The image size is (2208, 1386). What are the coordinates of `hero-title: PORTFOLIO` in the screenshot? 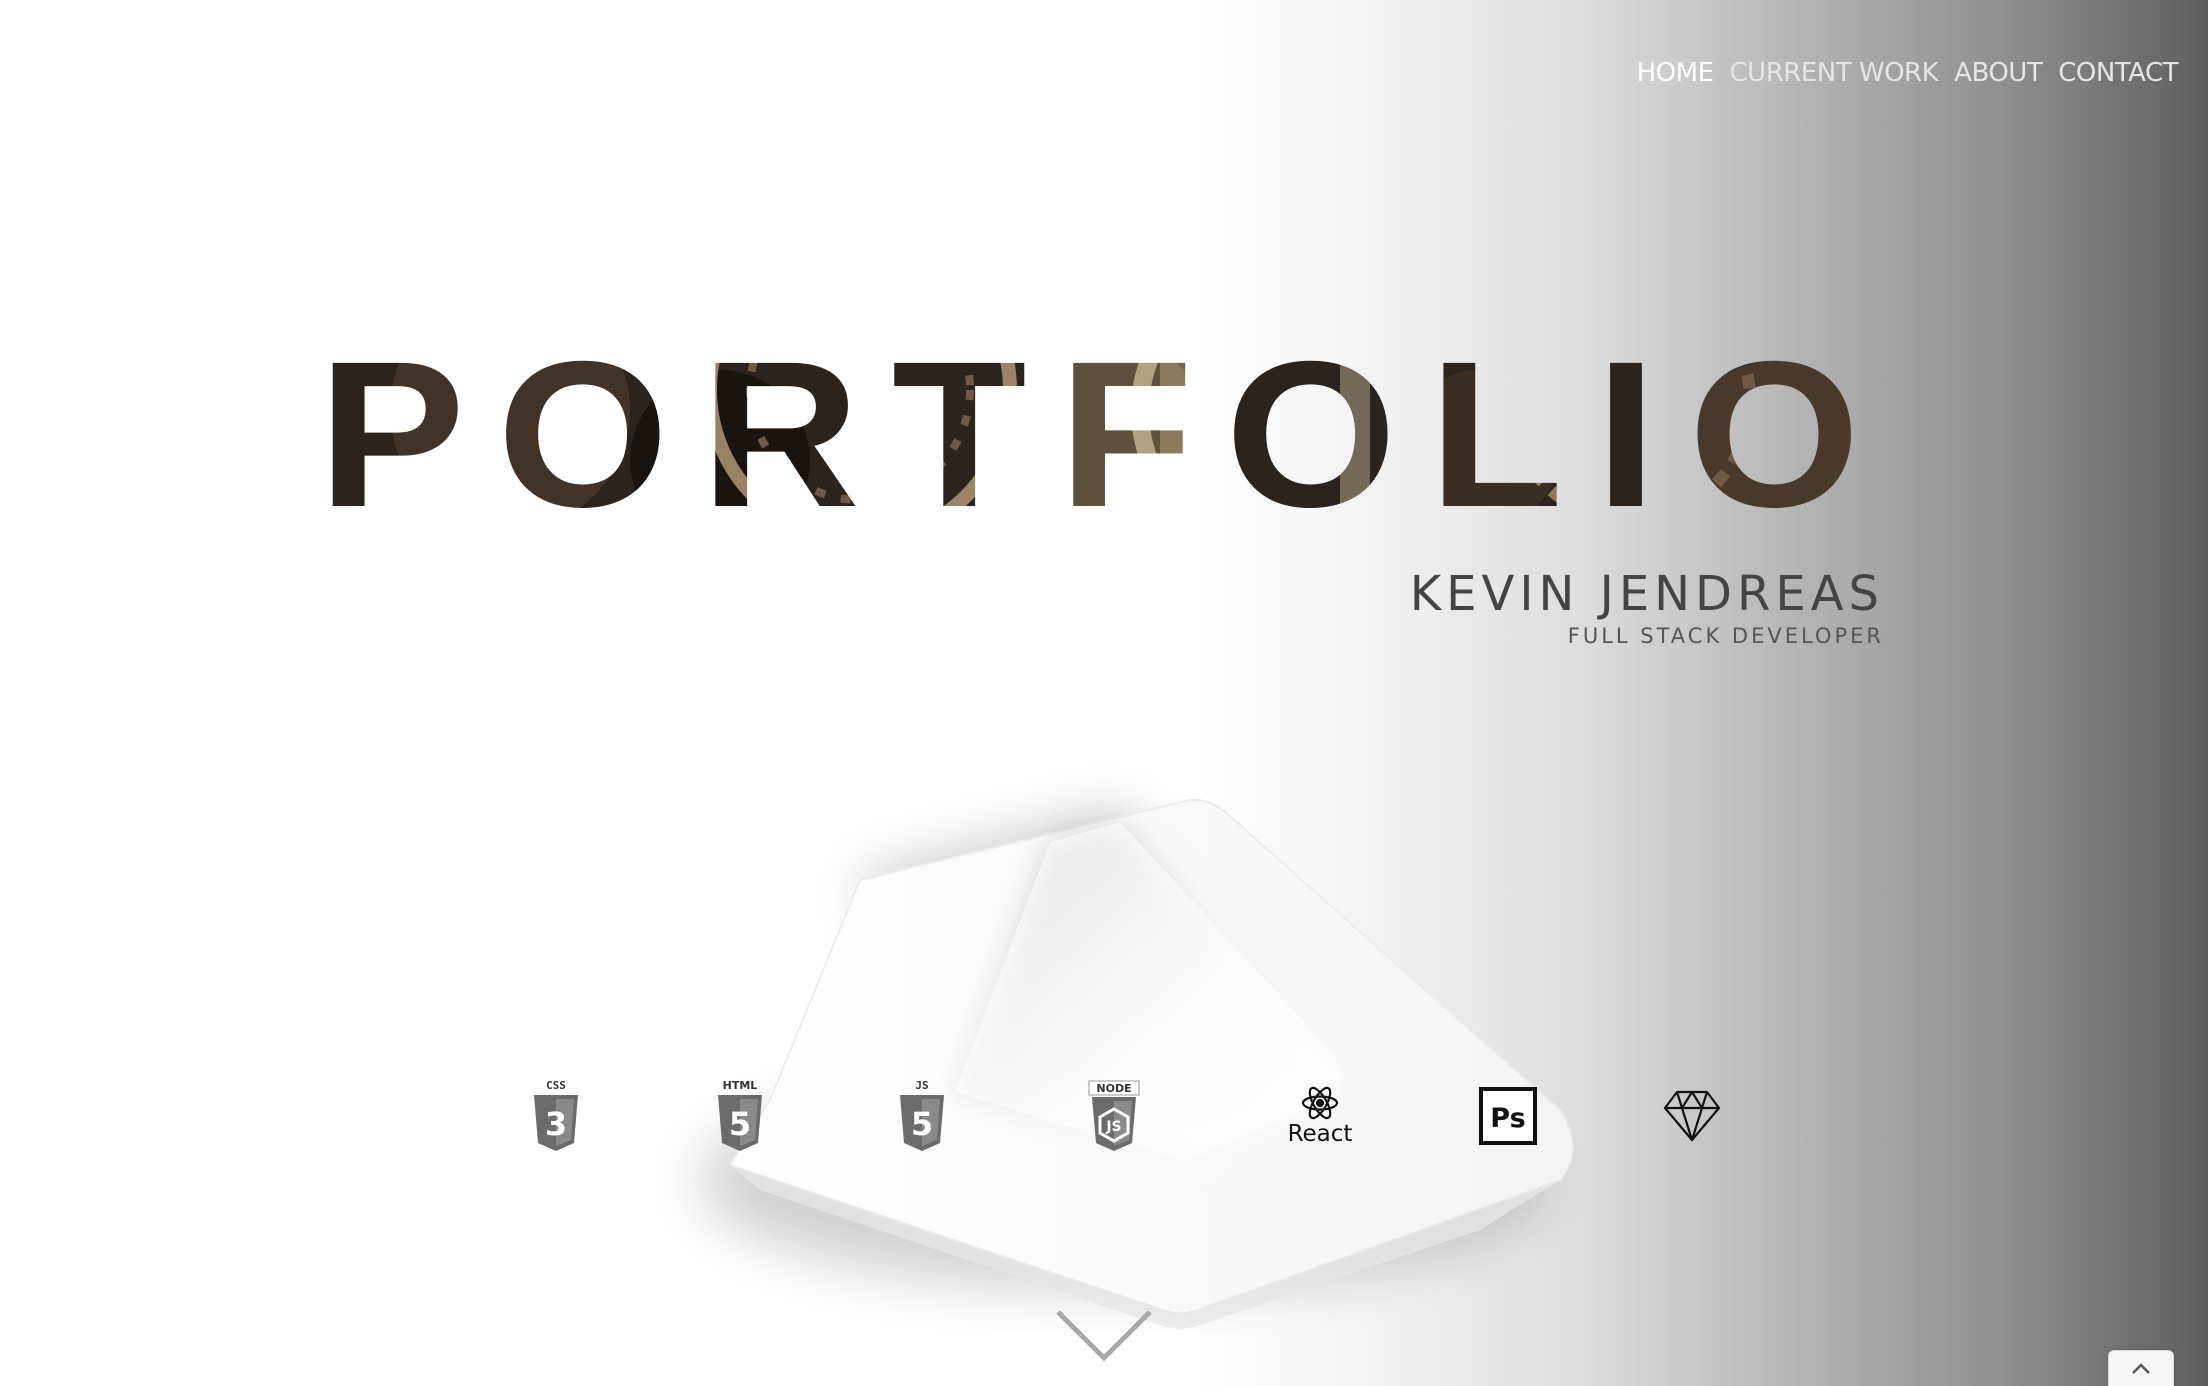 It's located at (1105, 435).